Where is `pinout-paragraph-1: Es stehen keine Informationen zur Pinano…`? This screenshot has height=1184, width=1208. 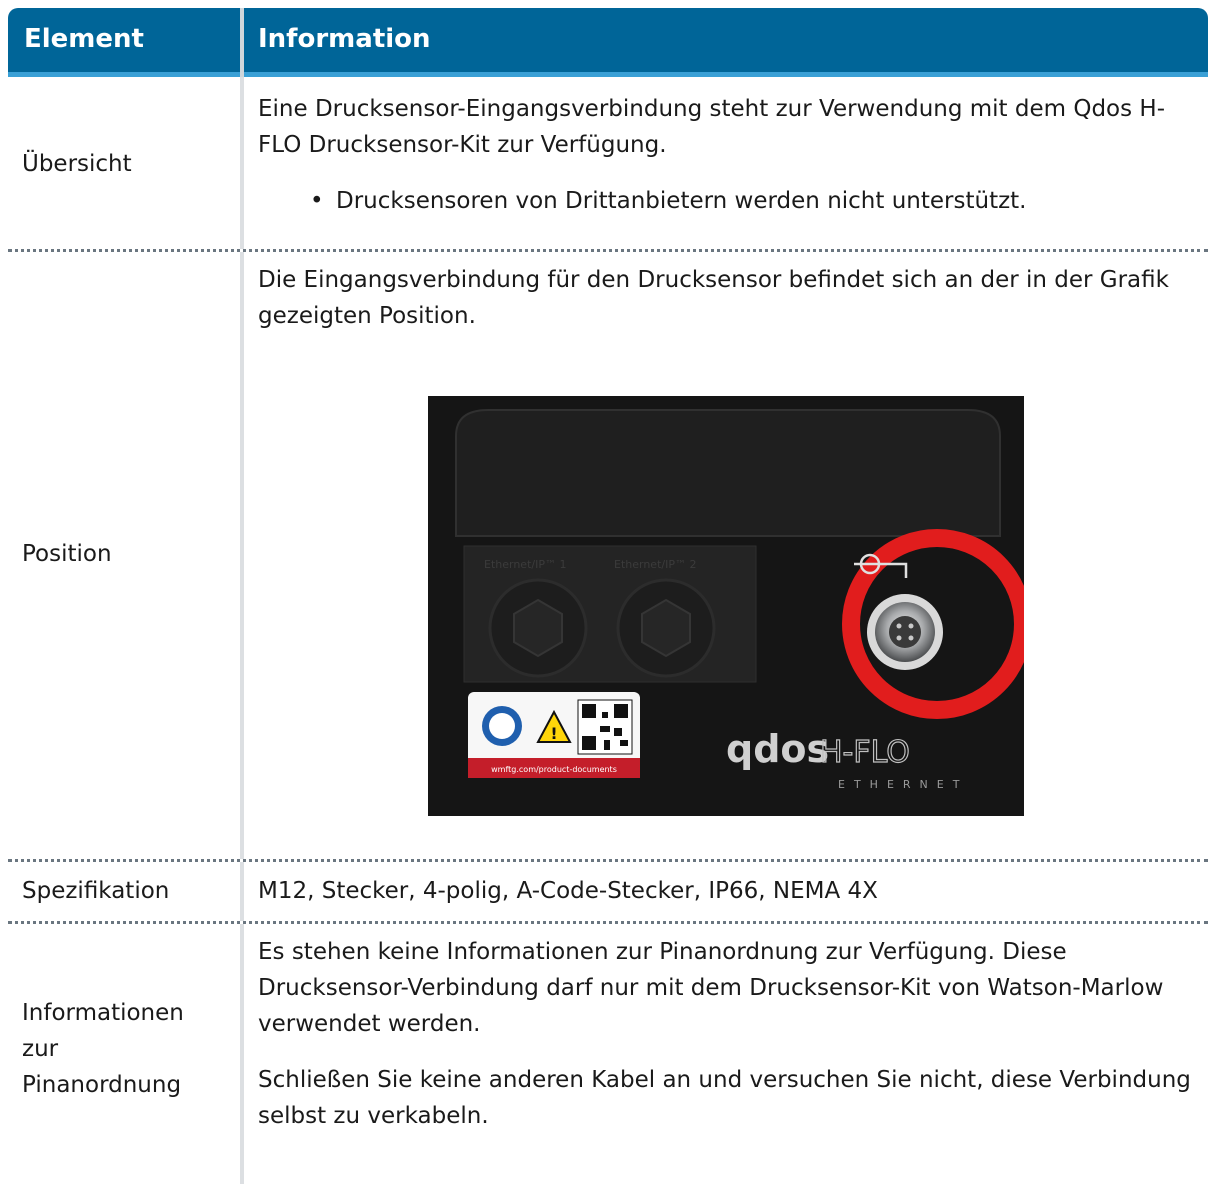
pinout-paragraph-1: Es stehen keine Informationen zur Pinano… is located at coordinates (711, 988).